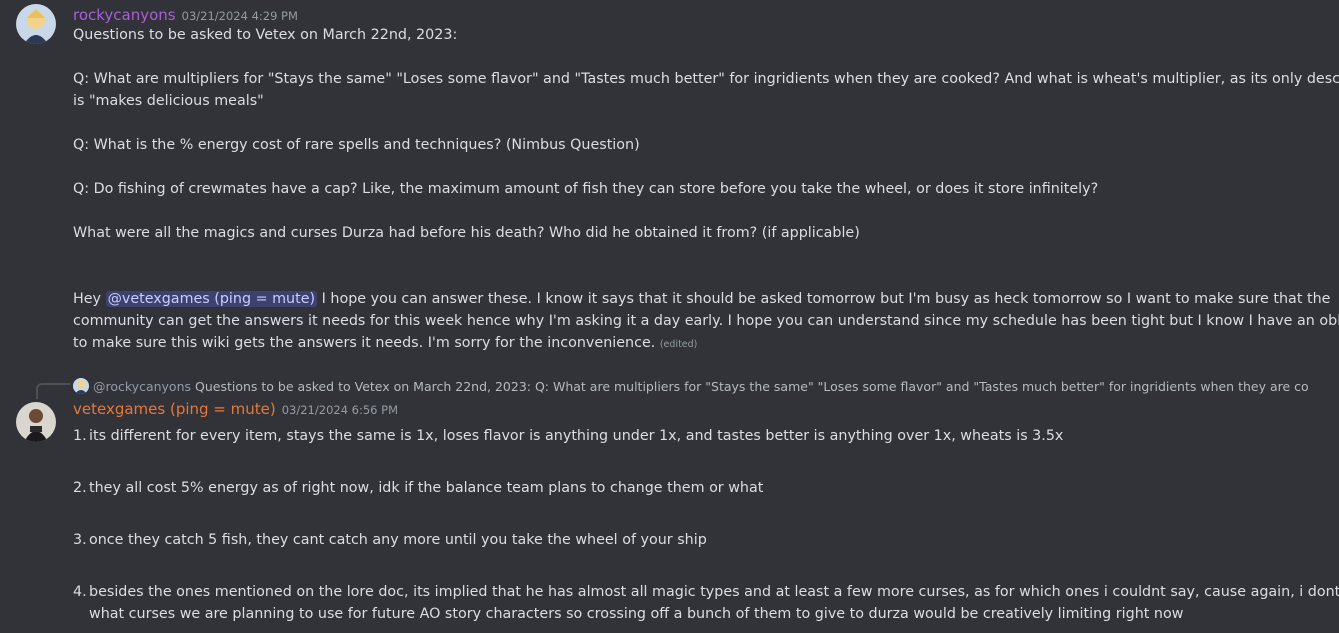 The width and height of the screenshot is (1339, 633). What do you see at coordinates (124, 15) in the screenshot?
I see `username: rockycanyons` at bounding box center [124, 15].